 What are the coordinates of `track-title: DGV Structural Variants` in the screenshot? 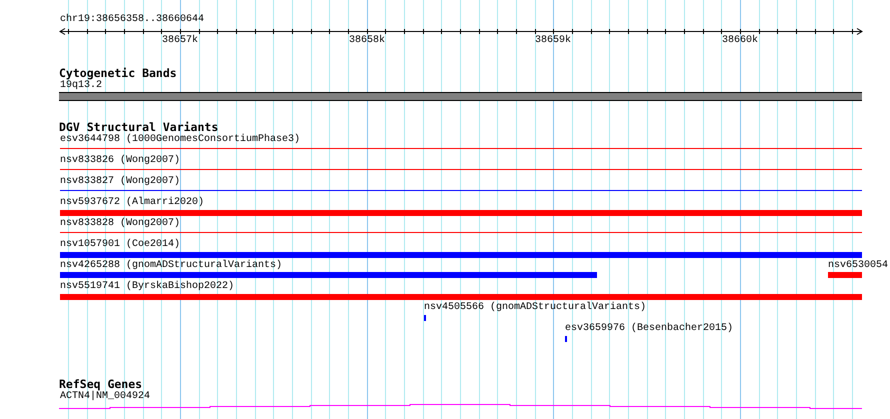 It's located at (138, 127).